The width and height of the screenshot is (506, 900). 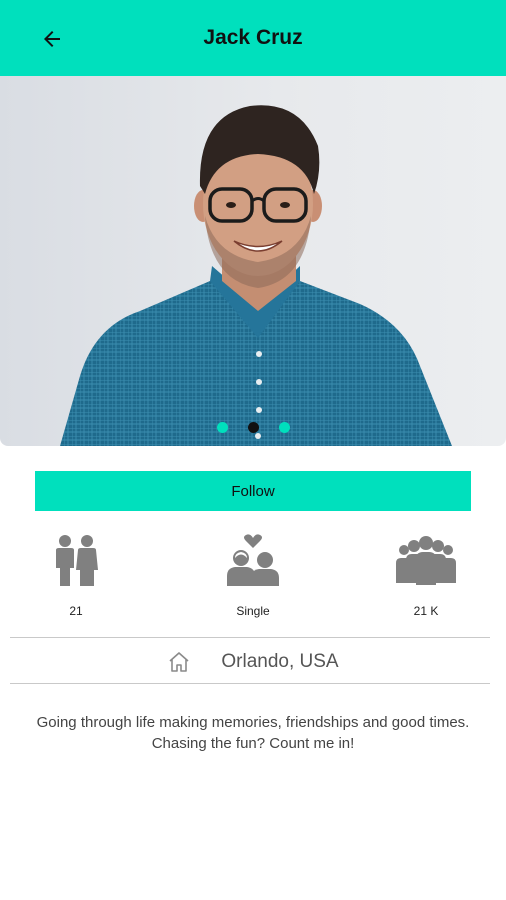 I want to click on location-row: Orlando, USA, so click(x=253, y=662).